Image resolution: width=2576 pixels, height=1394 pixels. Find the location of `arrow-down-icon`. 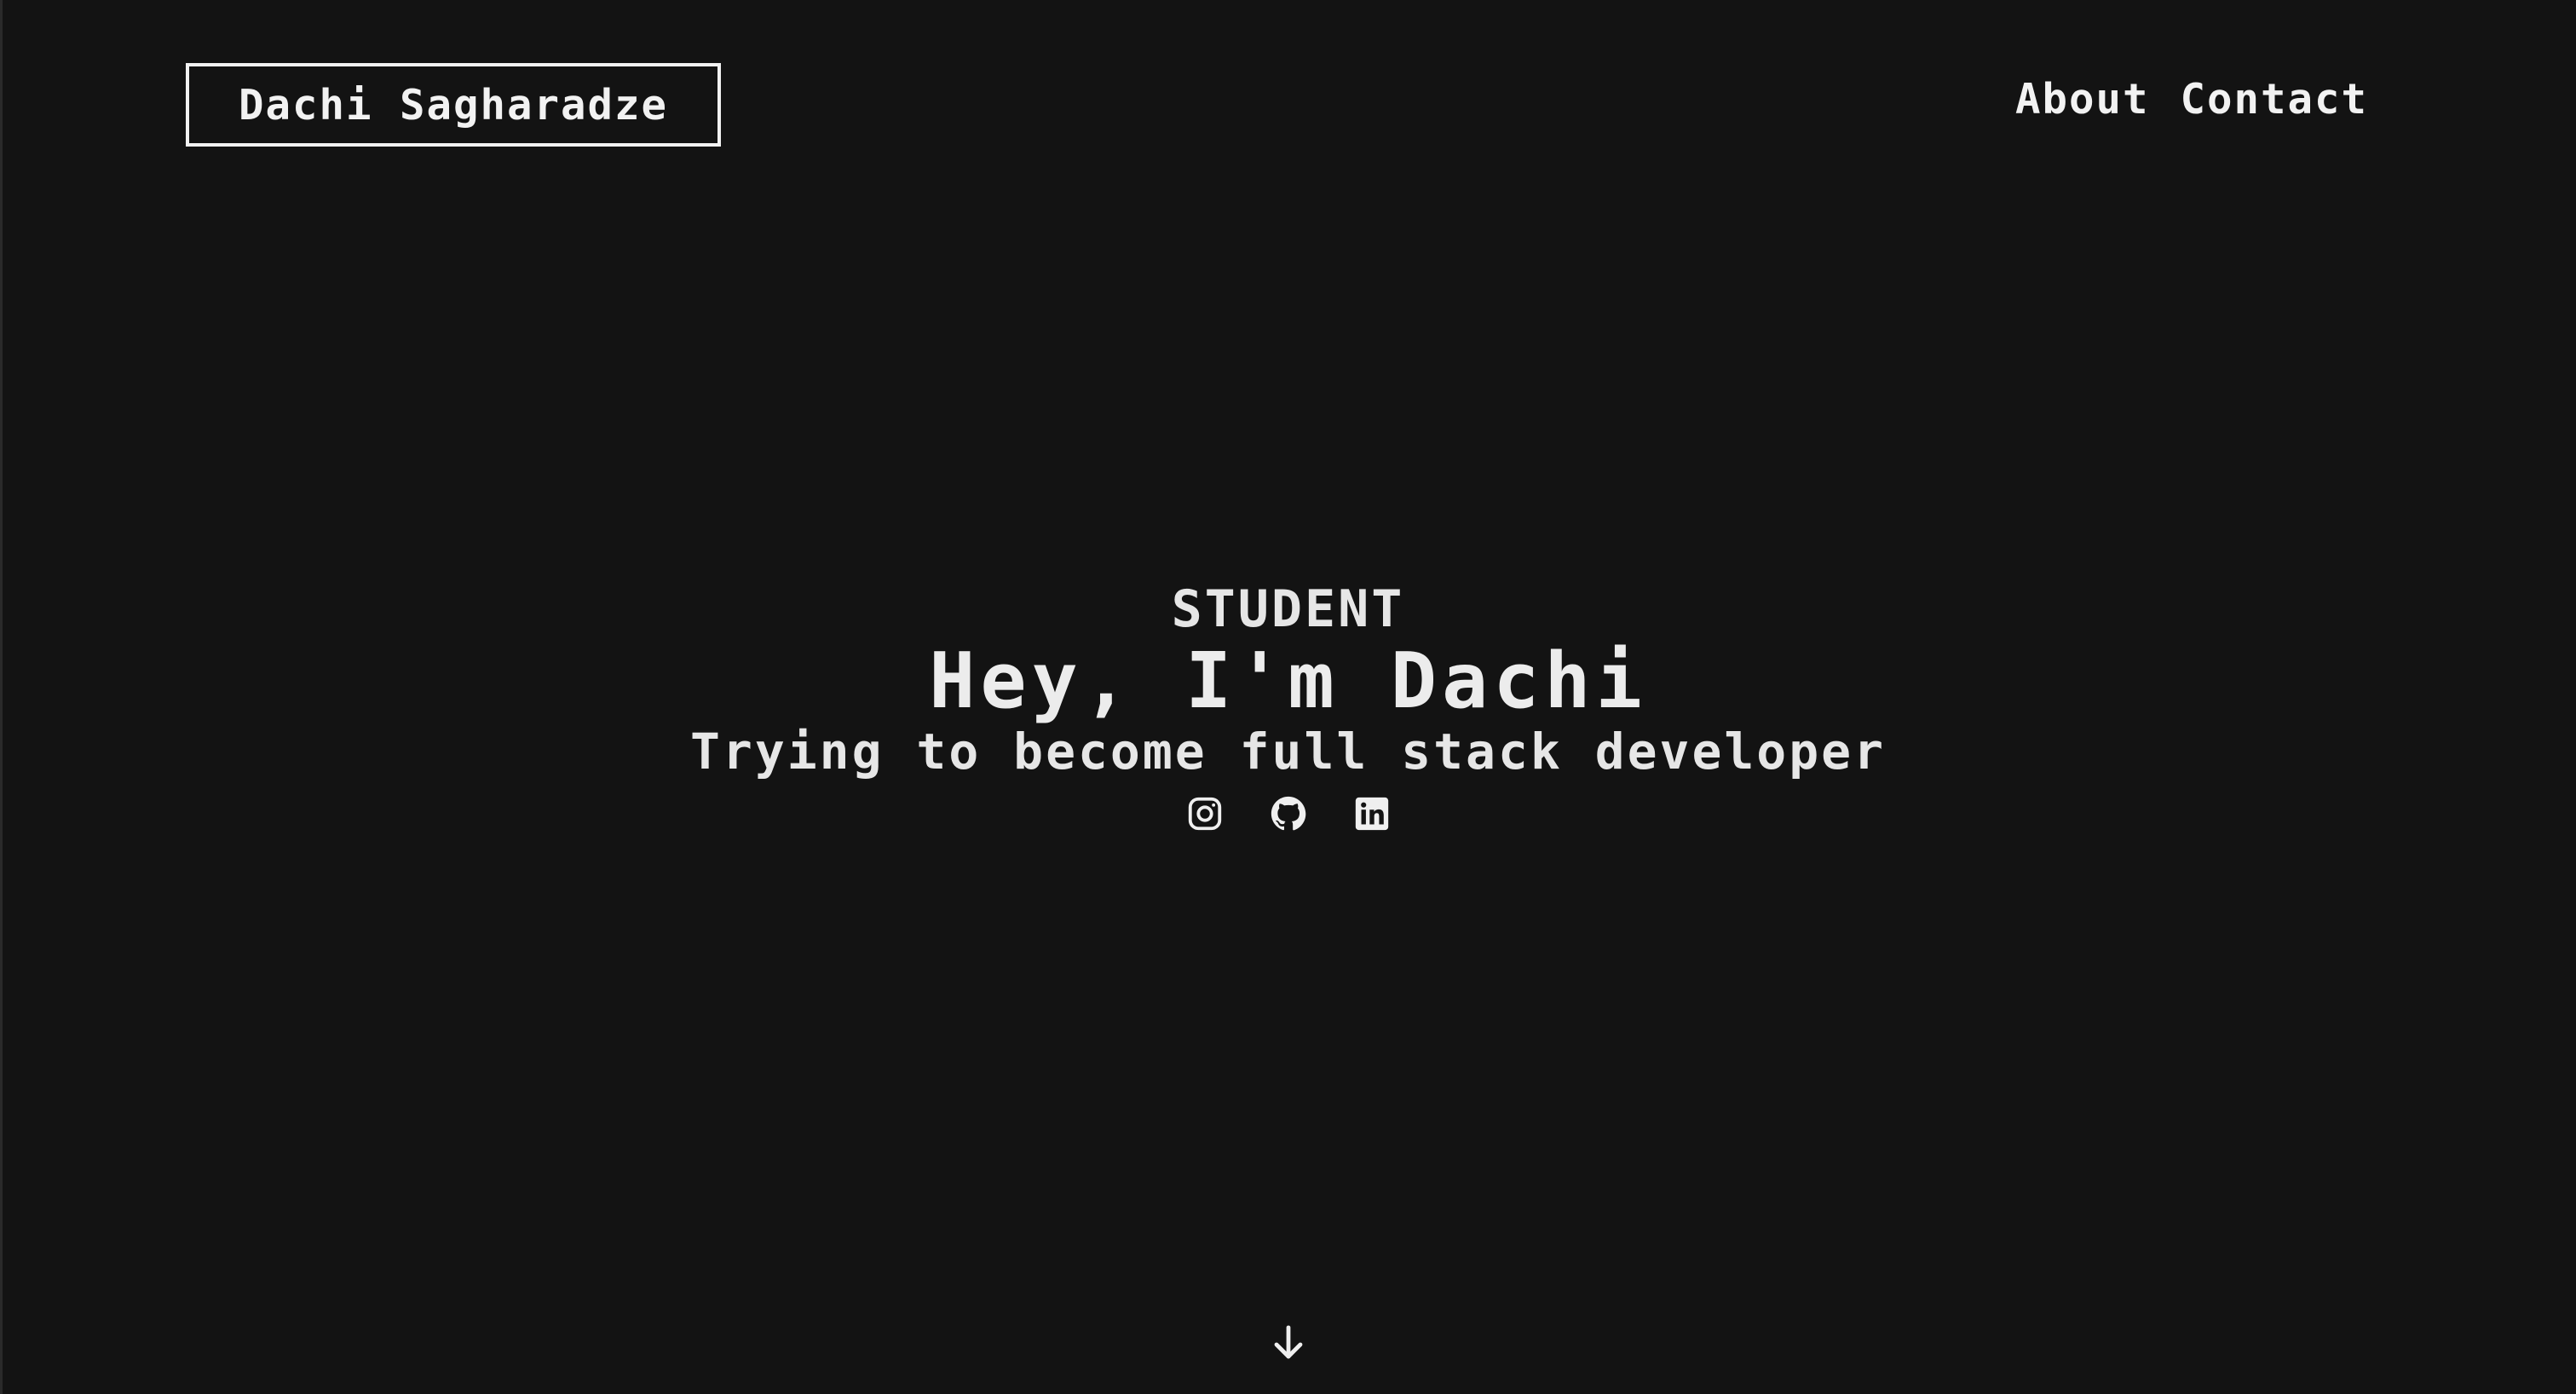

arrow-down-icon is located at coordinates (1288, 1342).